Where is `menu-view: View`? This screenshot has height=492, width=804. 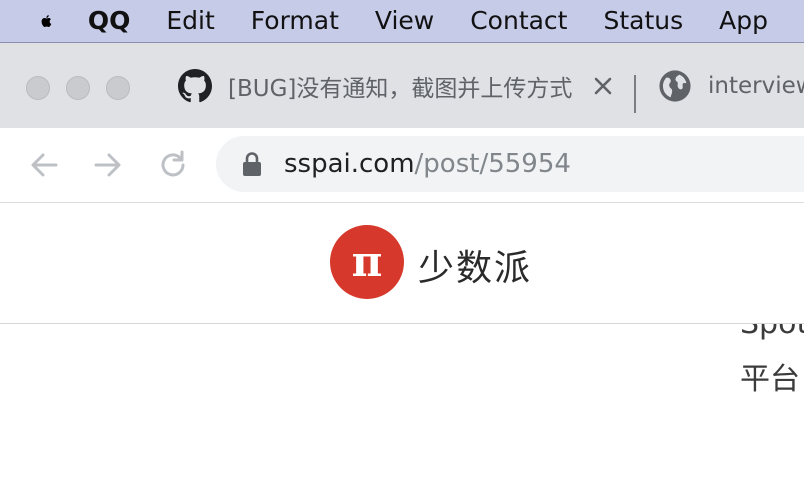 menu-view: View is located at coordinates (404, 21).